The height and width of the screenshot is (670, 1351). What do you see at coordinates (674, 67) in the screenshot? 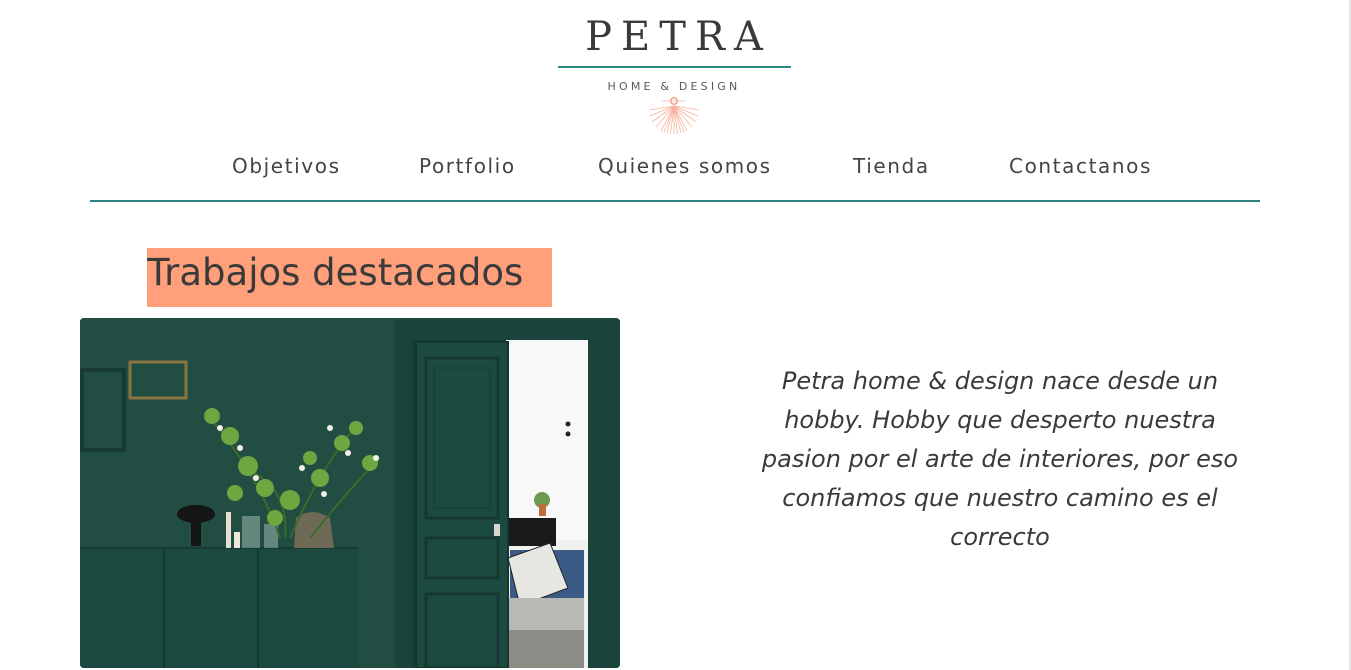
I see `logo-divider` at bounding box center [674, 67].